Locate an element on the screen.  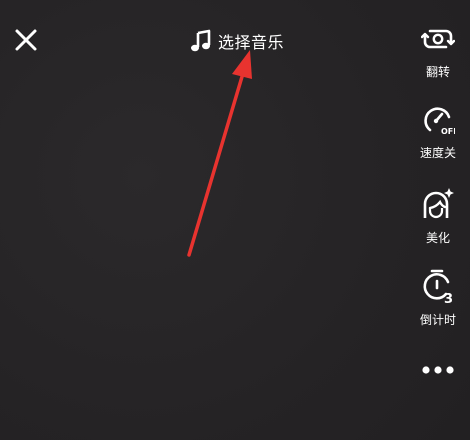
close-button is located at coordinates (26, 40).